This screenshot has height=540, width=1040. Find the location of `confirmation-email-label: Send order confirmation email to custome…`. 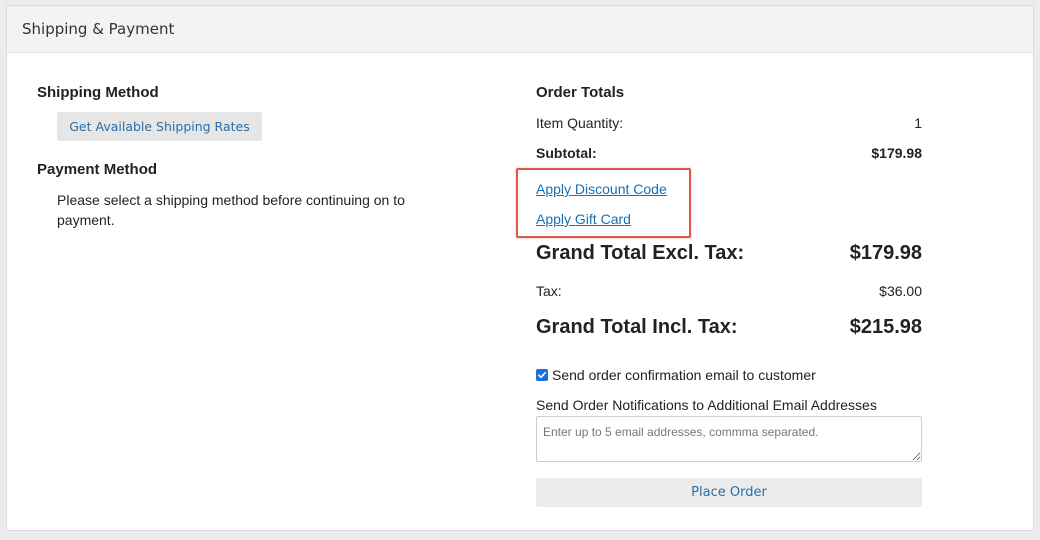

confirmation-email-label: Send order confirmation email to custome… is located at coordinates (684, 375).